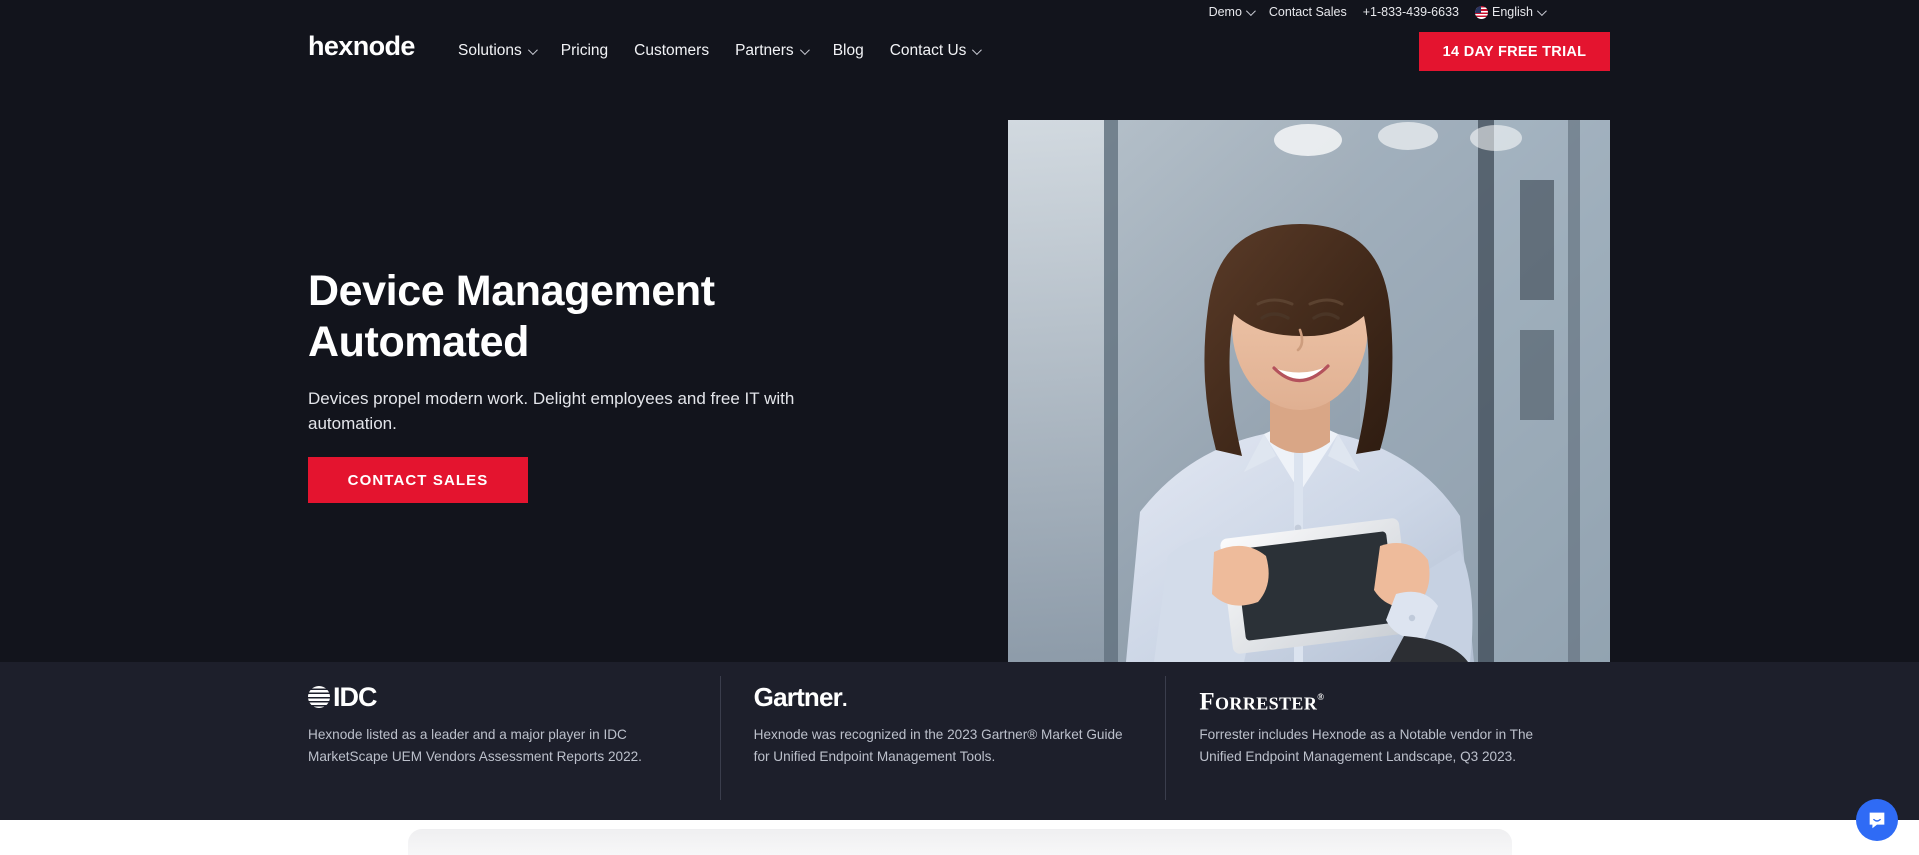  What do you see at coordinates (960, 842) in the screenshot?
I see `next-section-card` at bounding box center [960, 842].